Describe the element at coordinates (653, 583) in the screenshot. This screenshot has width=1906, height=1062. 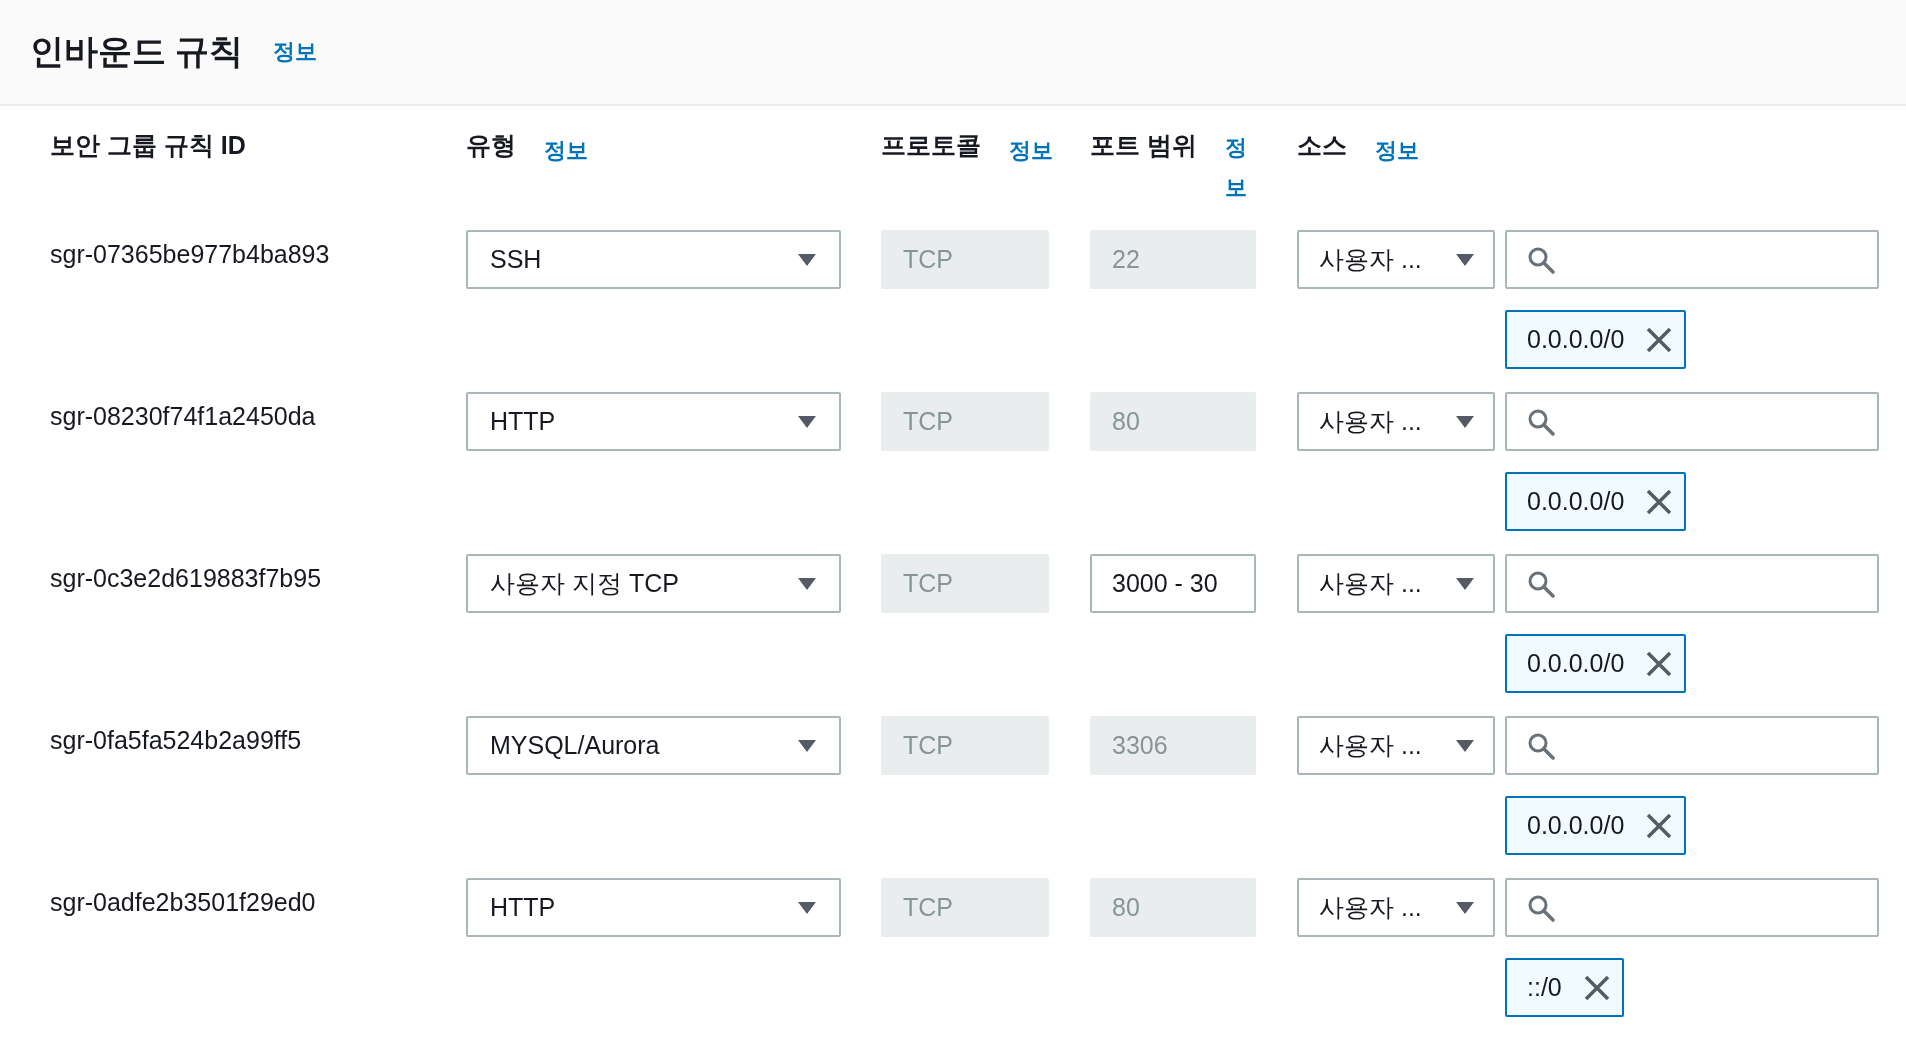
I see `type-dropdown: 사용자 지정 TCP` at that location.